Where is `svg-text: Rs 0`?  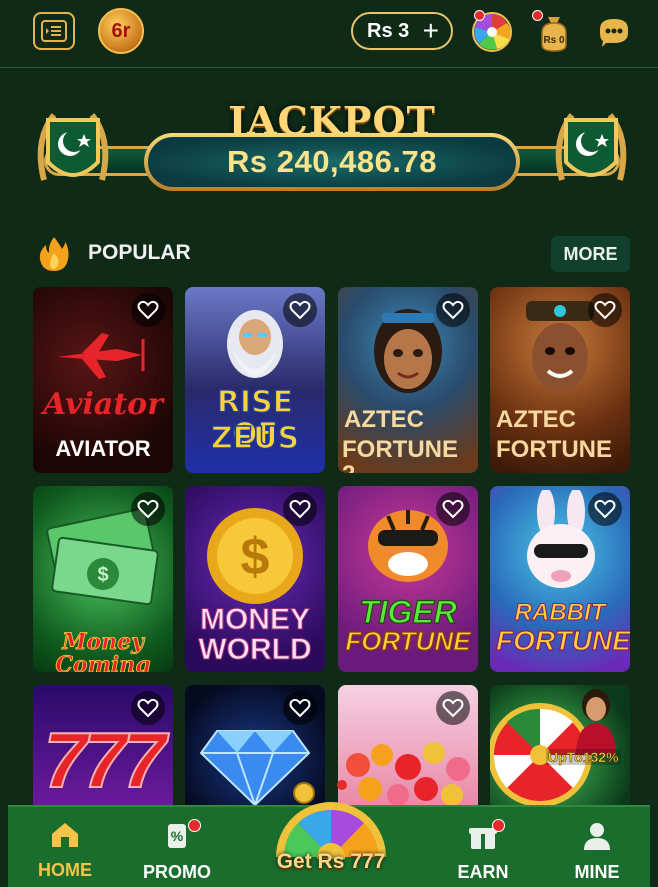
svg-text: Rs 0 is located at coordinates (554, 40).